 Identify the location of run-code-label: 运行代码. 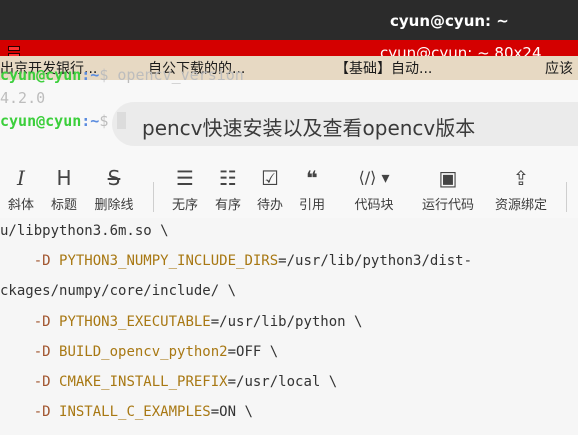
(447, 205).